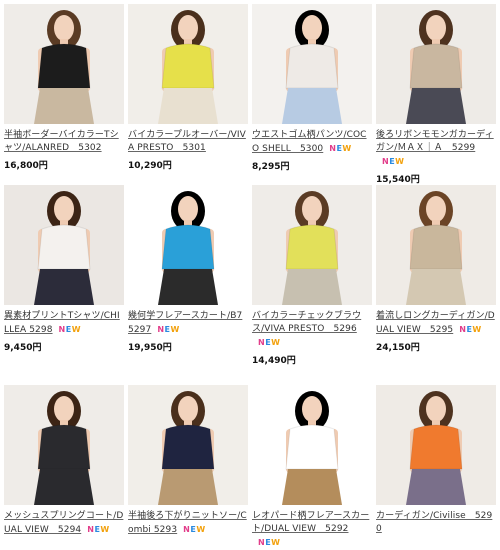 The width and height of the screenshot is (500, 550). Describe the element at coordinates (185, 323) in the screenshot. I see `product-name: 幾何学フレアースカート/B7 5297` at that location.